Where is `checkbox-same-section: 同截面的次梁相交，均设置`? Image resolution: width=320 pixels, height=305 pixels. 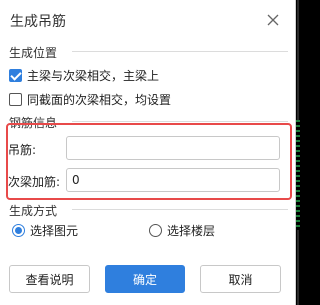 checkbox-same-section: 同截面的次梁相交，均设置 is located at coordinates (90, 99).